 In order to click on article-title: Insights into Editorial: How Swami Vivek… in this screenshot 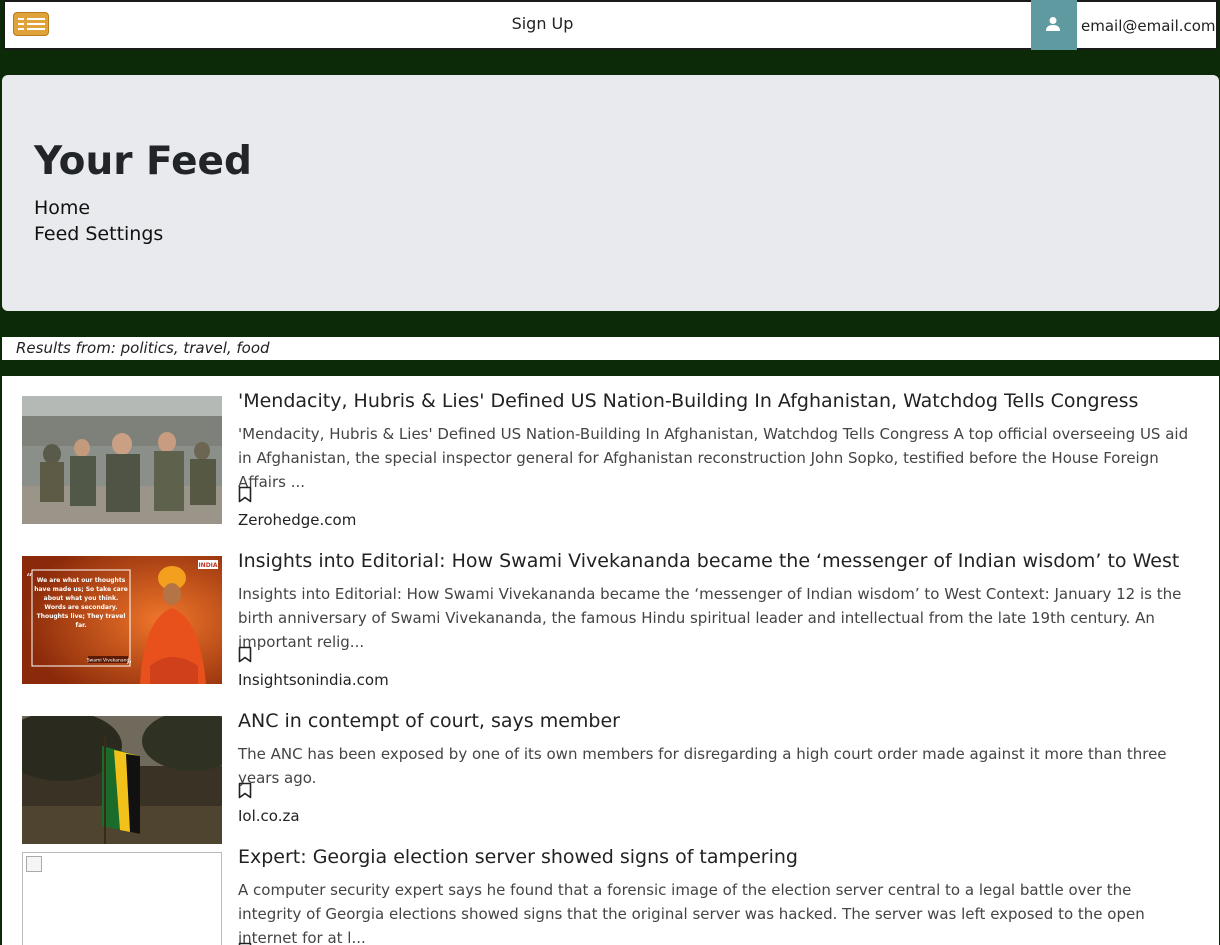, I will do `click(708, 561)`.